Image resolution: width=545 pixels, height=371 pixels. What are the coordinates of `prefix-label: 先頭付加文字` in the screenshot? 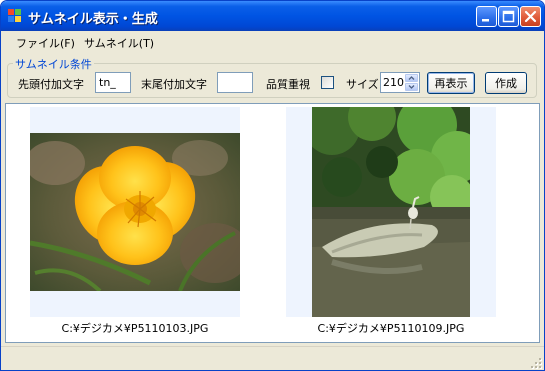 It's located at (51, 84).